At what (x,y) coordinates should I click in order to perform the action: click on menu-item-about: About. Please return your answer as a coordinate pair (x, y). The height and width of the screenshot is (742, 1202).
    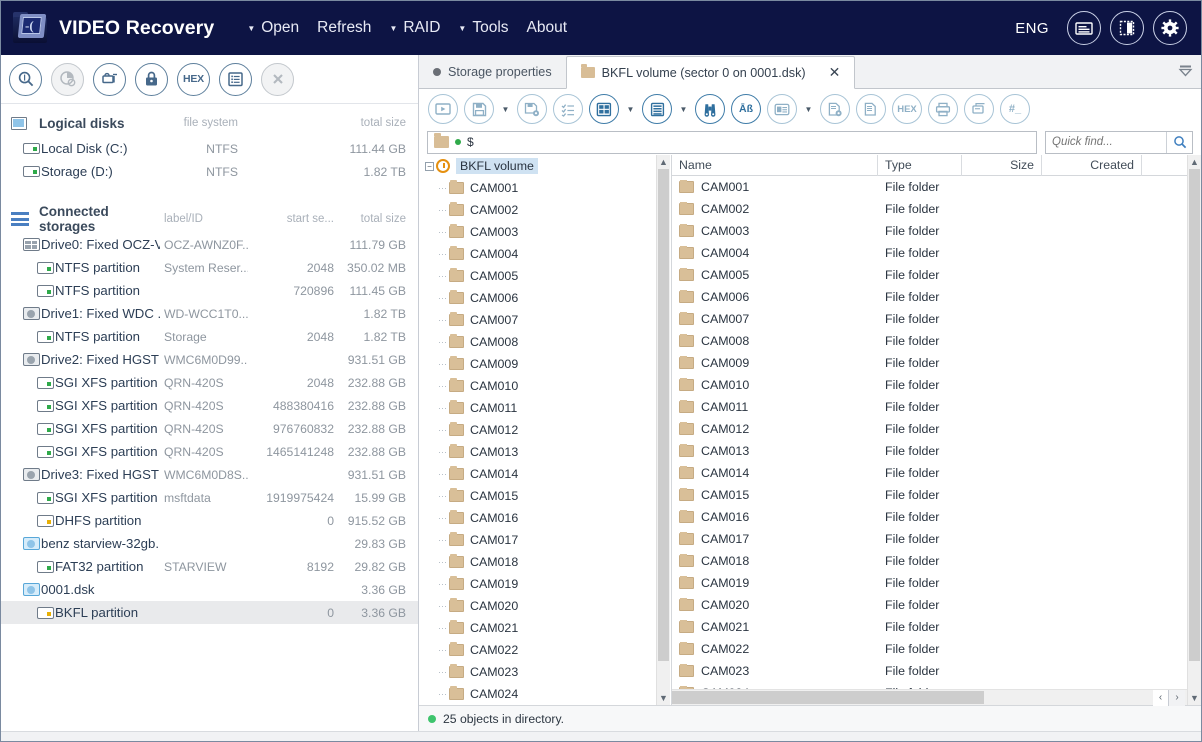
    Looking at the image, I should click on (547, 28).